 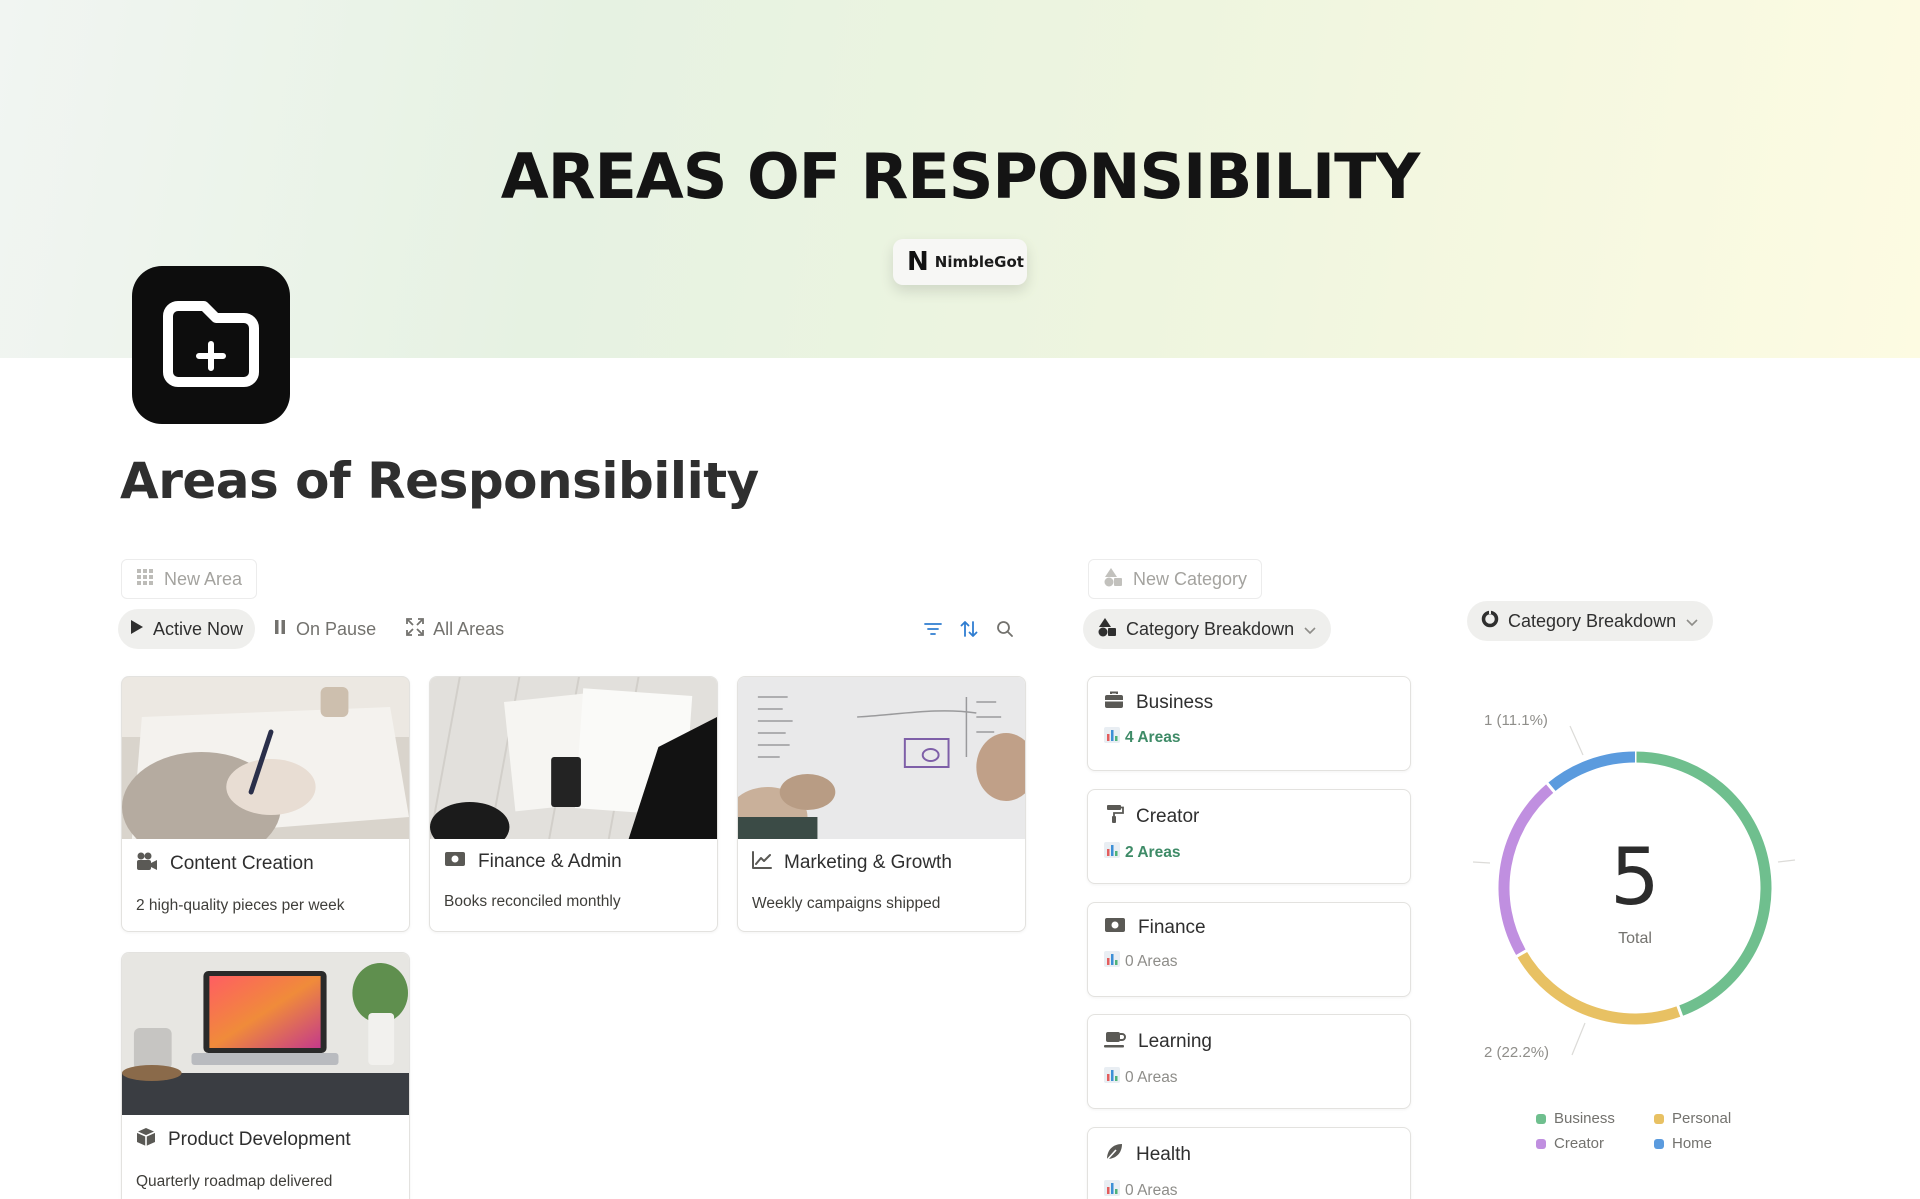 I want to click on view-tabs: Active Now On Pause All Areas, so click(x=317, y=629).